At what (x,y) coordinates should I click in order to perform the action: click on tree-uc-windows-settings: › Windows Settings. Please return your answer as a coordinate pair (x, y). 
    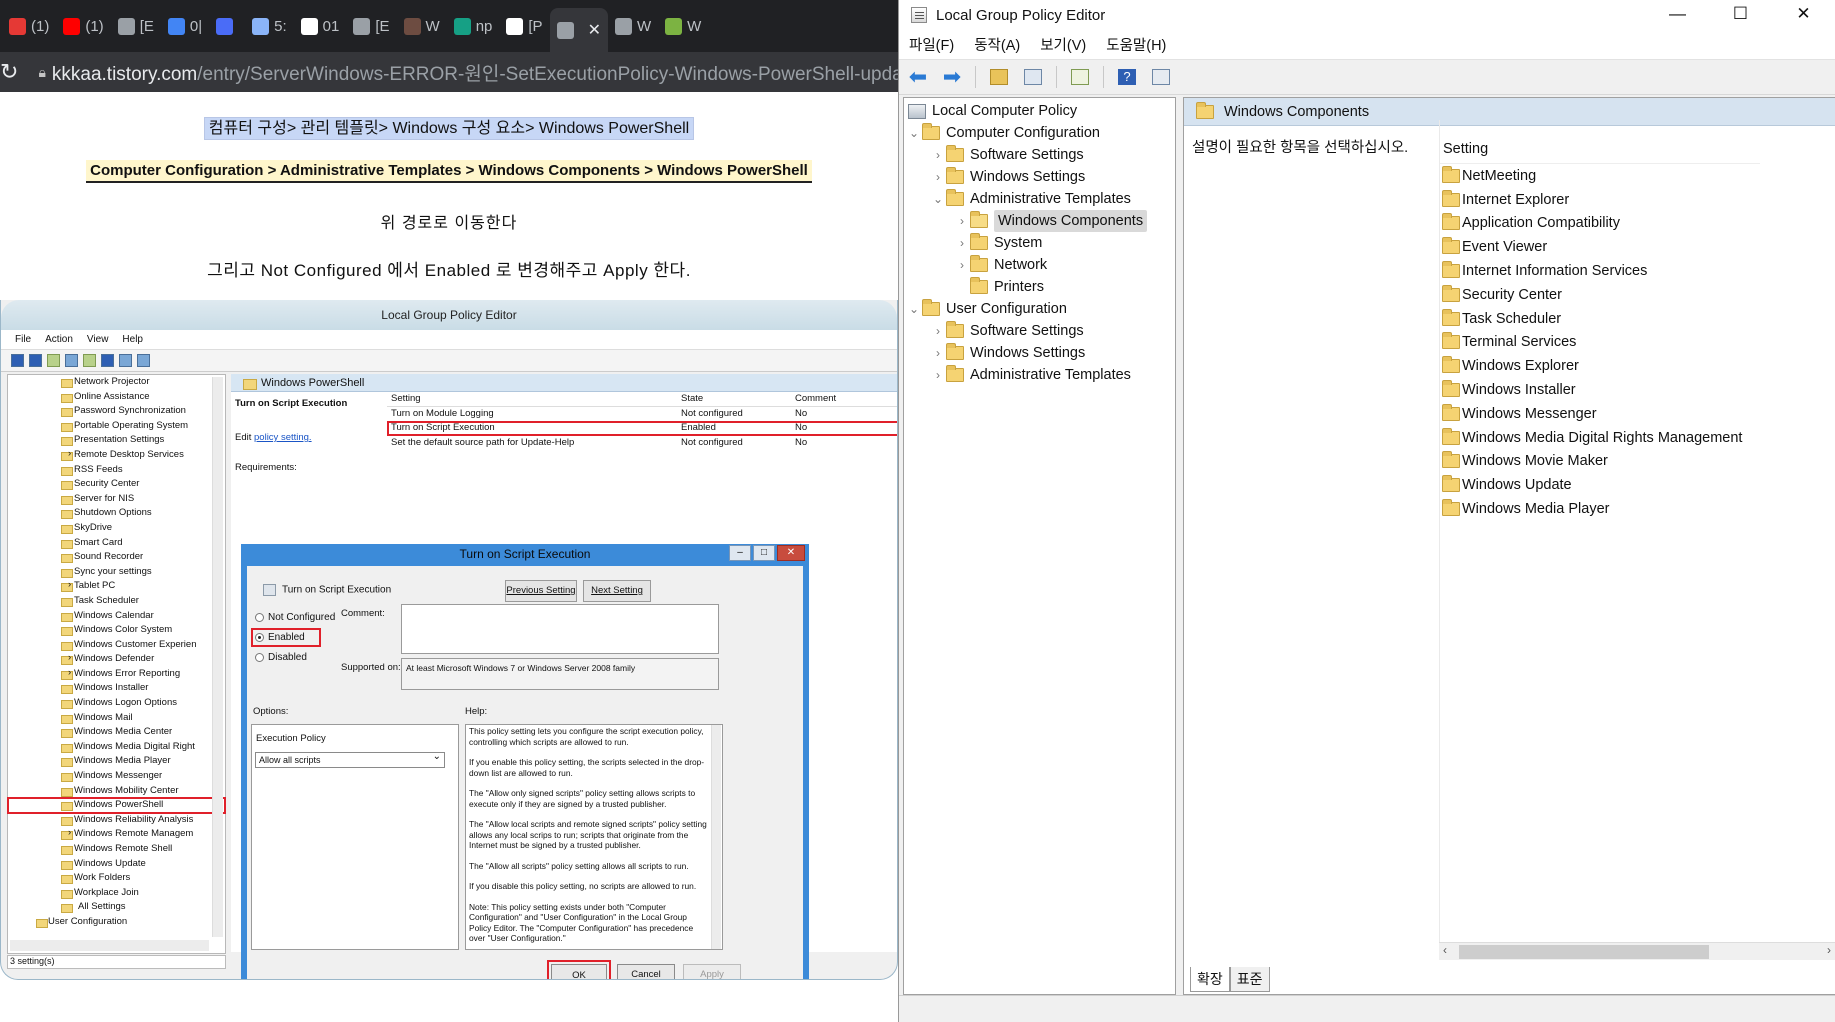
    Looking at the image, I should click on (1007, 353).